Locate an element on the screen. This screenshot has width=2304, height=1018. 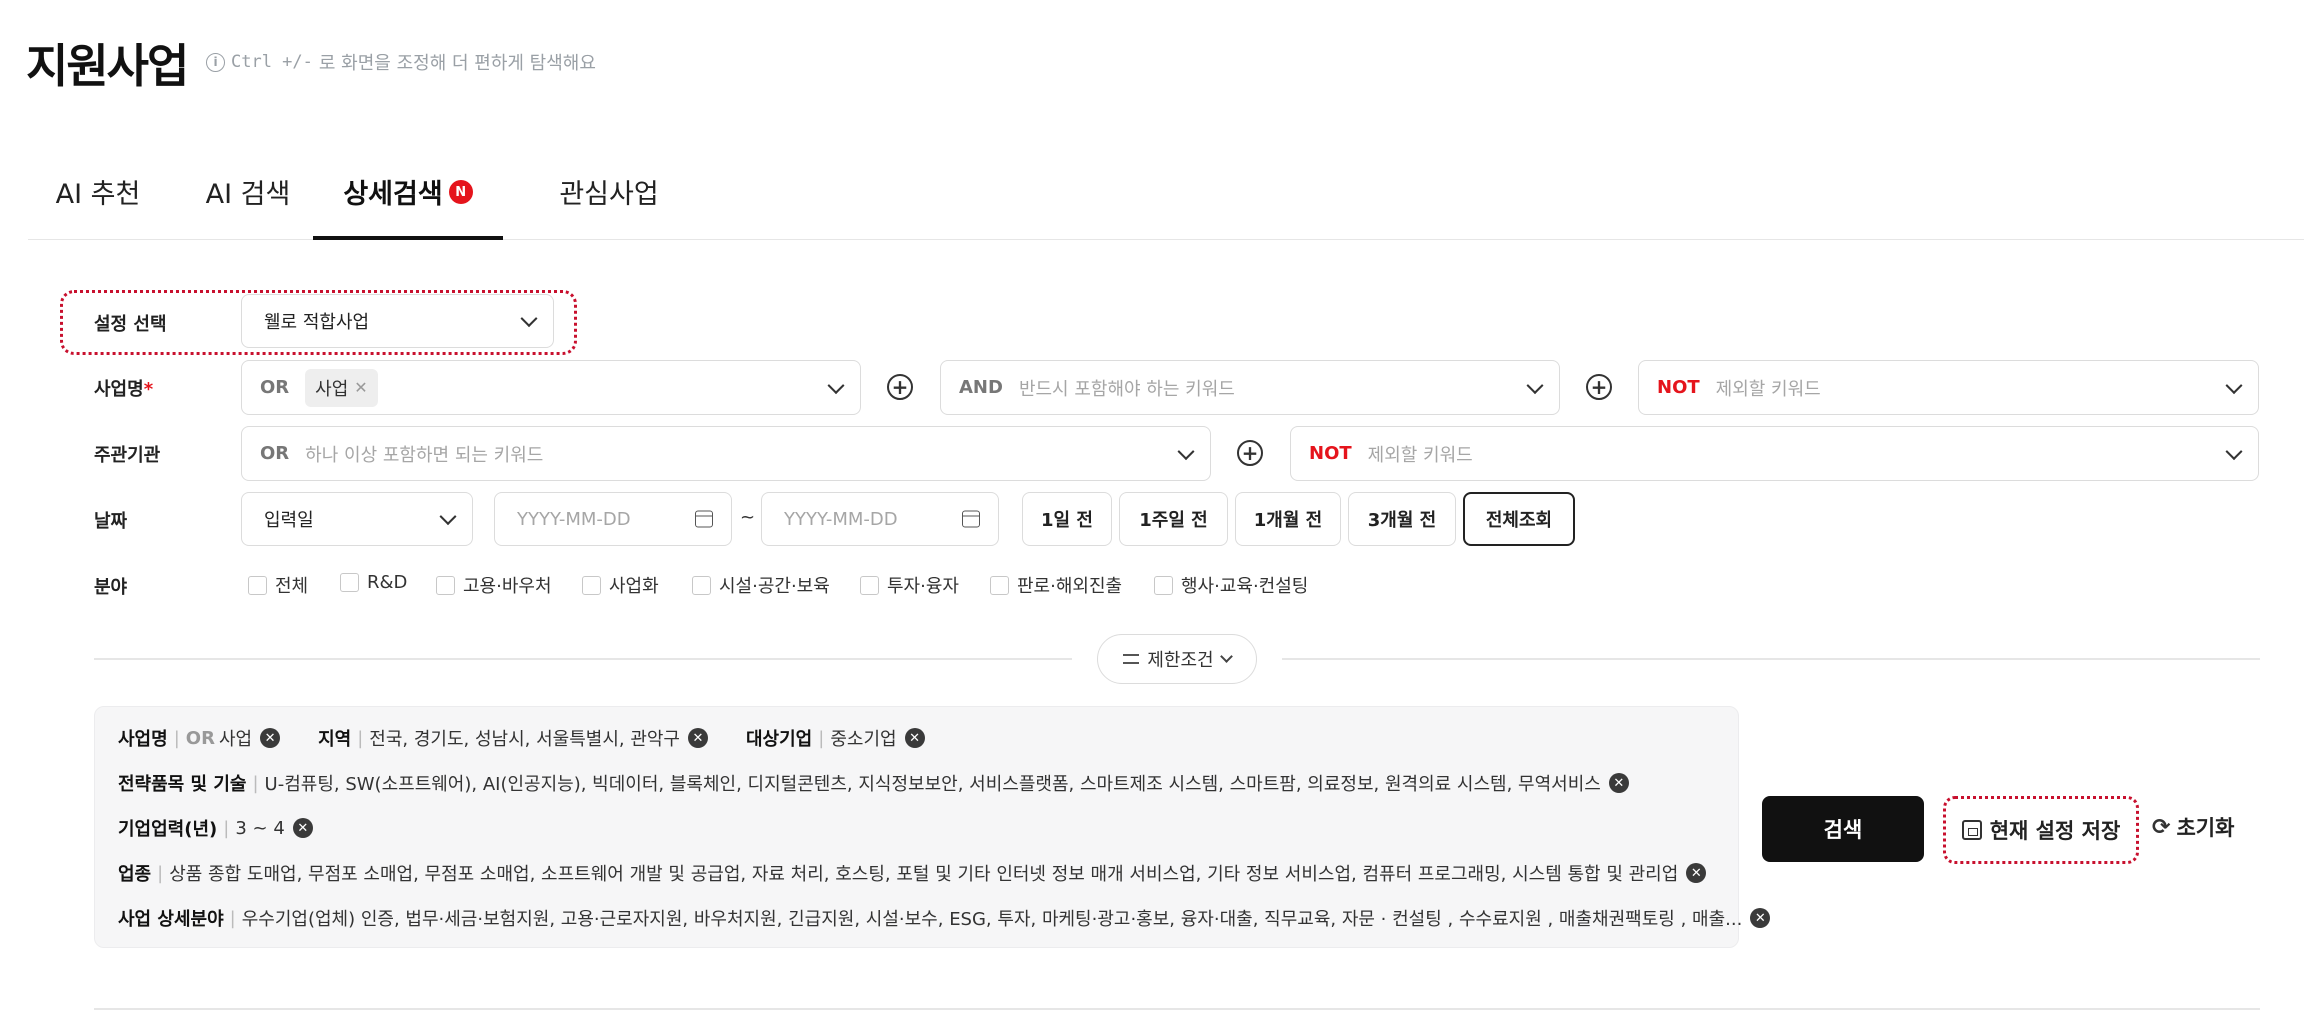
tab-detail-search: 상세검색 N is located at coordinates (408, 206).